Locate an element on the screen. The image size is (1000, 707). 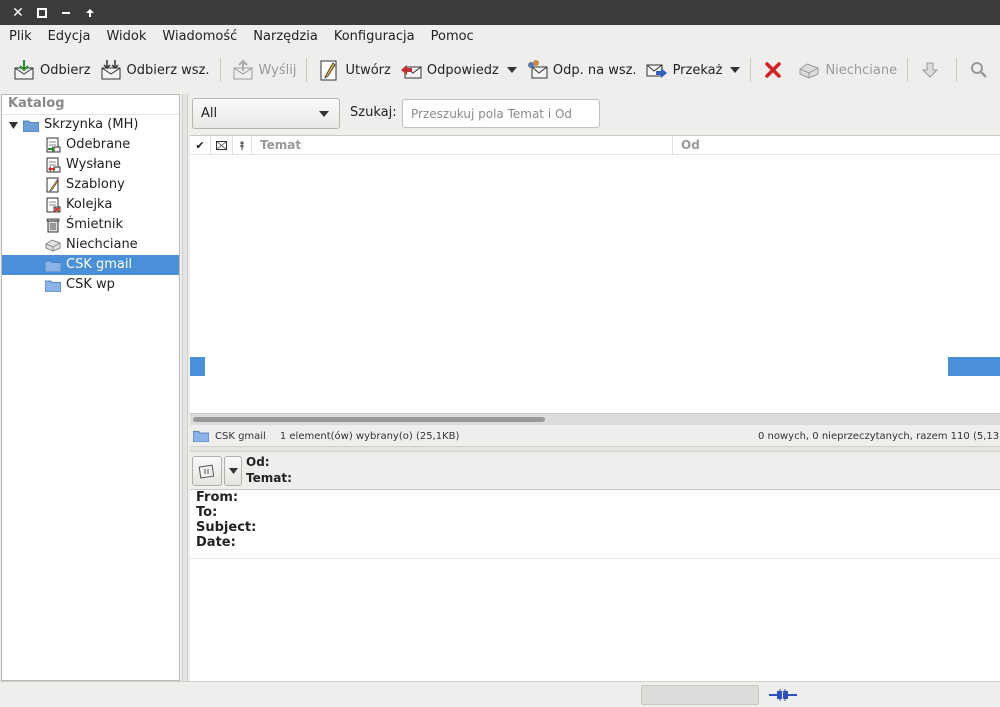
checkmark-icon: ✔ is located at coordinates (200, 145).